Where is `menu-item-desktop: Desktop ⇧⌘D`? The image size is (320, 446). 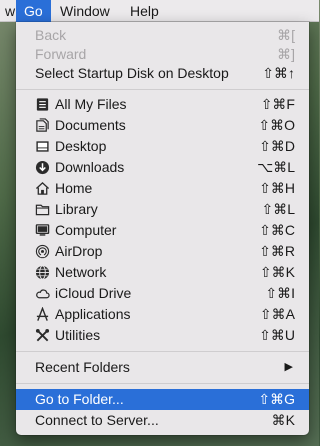
menu-item-desktop: Desktop ⇧⌘D is located at coordinates (162, 146).